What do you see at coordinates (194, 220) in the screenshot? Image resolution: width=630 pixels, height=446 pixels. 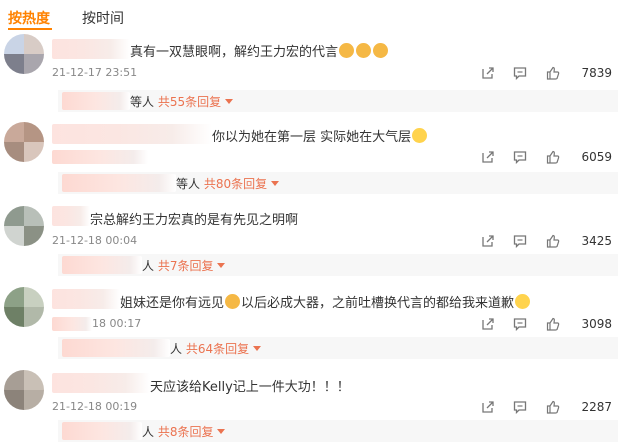 I see `comment-text: 宗总解约王力宏真的是有先见之明啊` at bounding box center [194, 220].